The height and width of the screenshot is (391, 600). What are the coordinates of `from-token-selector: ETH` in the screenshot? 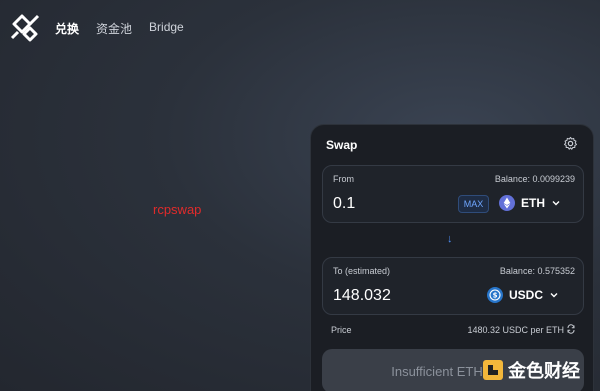 It's located at (530, 203).